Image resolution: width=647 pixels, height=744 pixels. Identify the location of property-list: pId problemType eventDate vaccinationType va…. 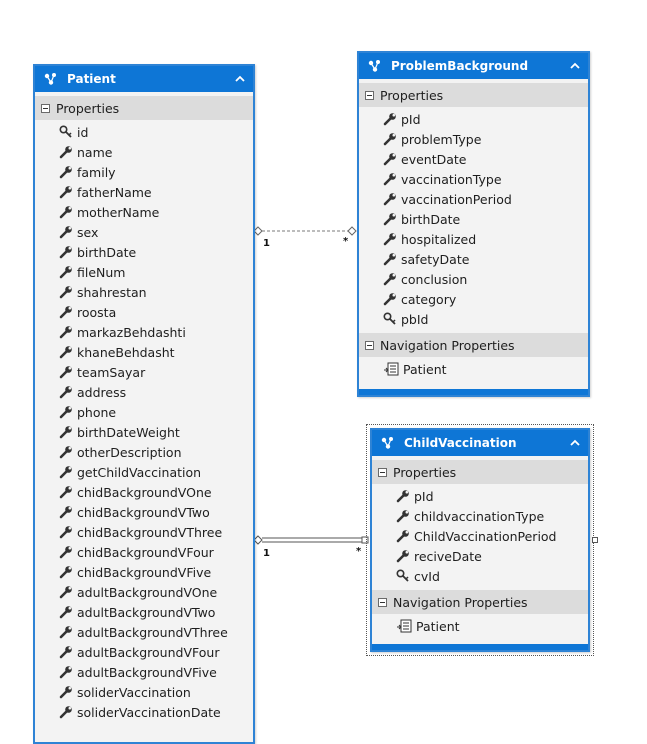
(473, 218).